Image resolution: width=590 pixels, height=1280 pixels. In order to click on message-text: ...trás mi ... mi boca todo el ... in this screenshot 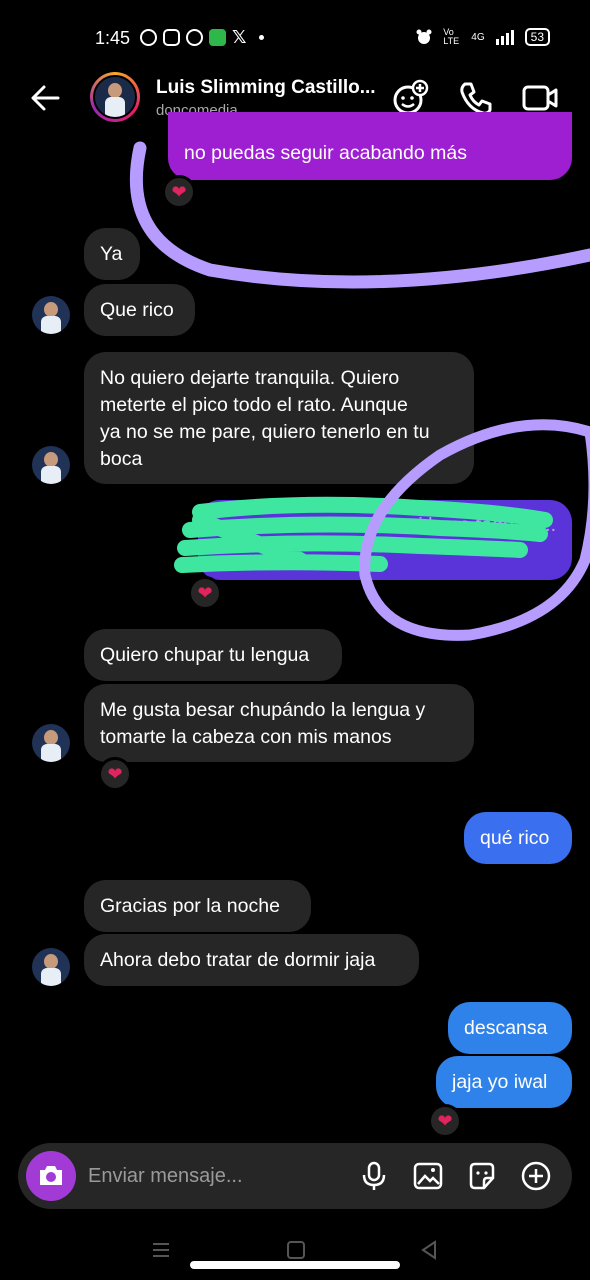, I will do `click(428, 525)`.